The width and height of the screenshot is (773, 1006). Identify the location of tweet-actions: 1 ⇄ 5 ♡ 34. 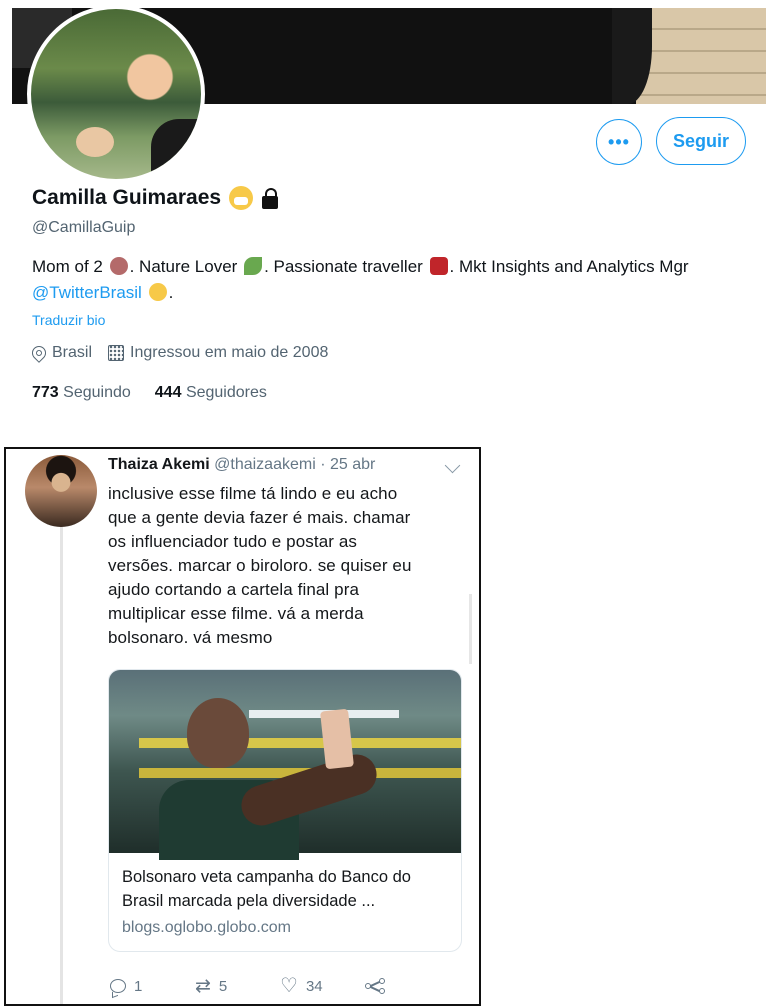
(280, 986).